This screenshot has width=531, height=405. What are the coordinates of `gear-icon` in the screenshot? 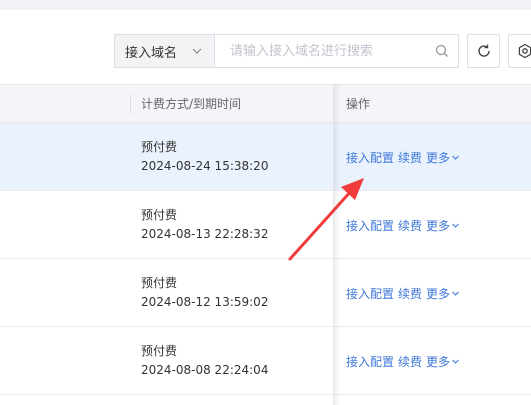 It's located at (524, 51).